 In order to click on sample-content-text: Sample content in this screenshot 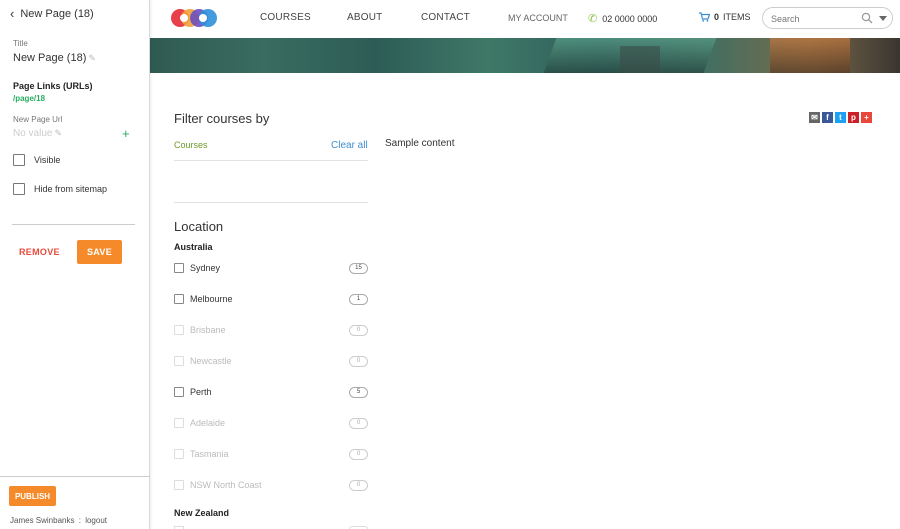, I will do `click(420, 143)`.